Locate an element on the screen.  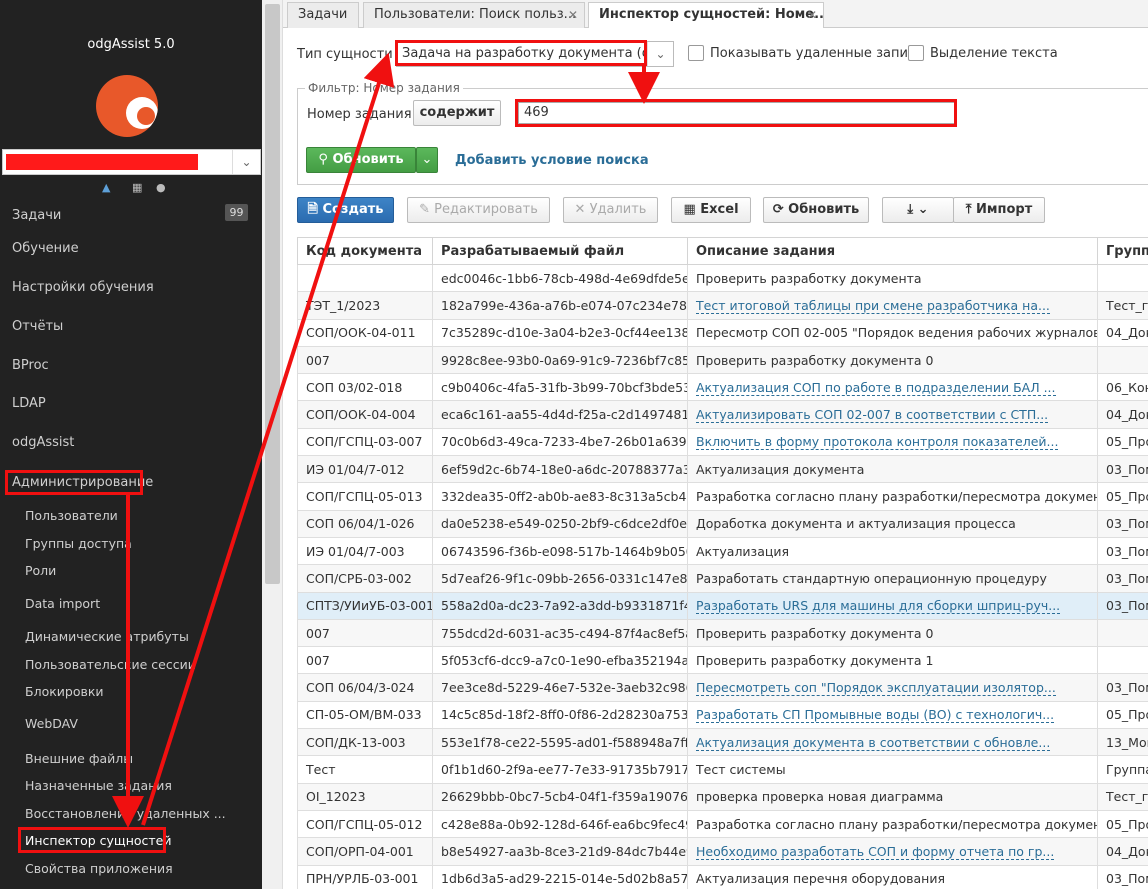
cell-description: Актуализация документа is located at coordinates (892, 469).